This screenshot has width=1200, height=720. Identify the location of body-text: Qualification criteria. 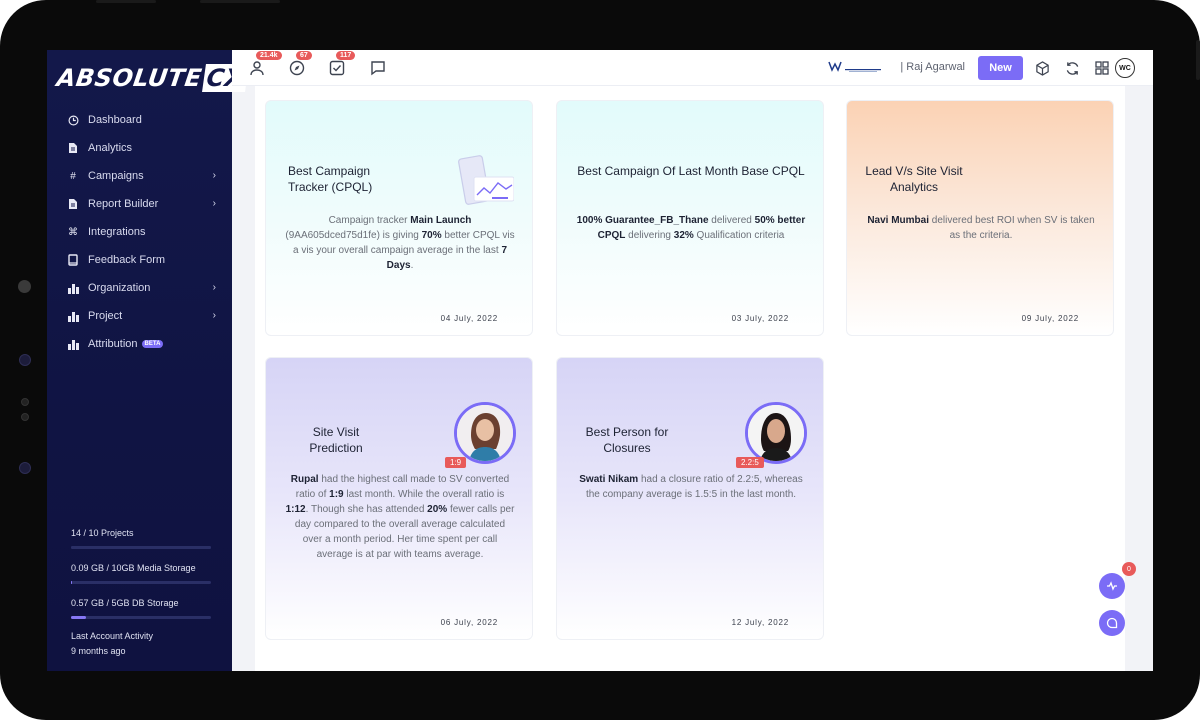
(739, 235).